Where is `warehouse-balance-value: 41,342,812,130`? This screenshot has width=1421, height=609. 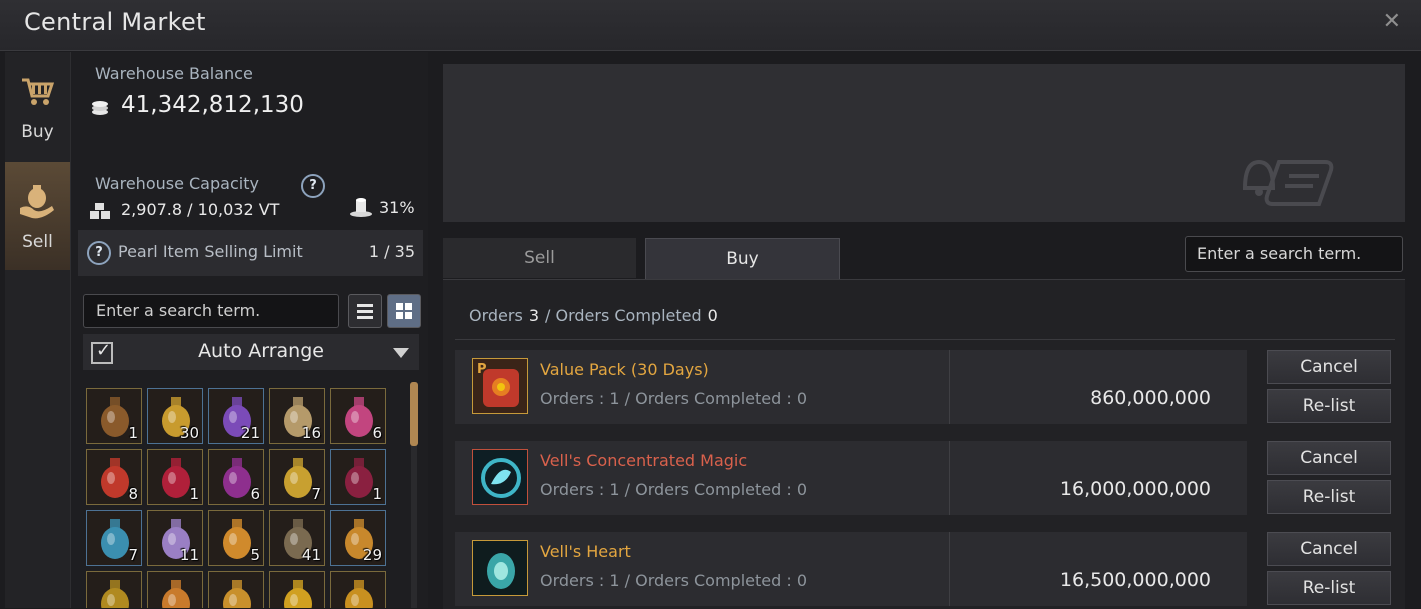 warehouse-balance-value: 41,342,812,130 is located at coordinates (212, 105).